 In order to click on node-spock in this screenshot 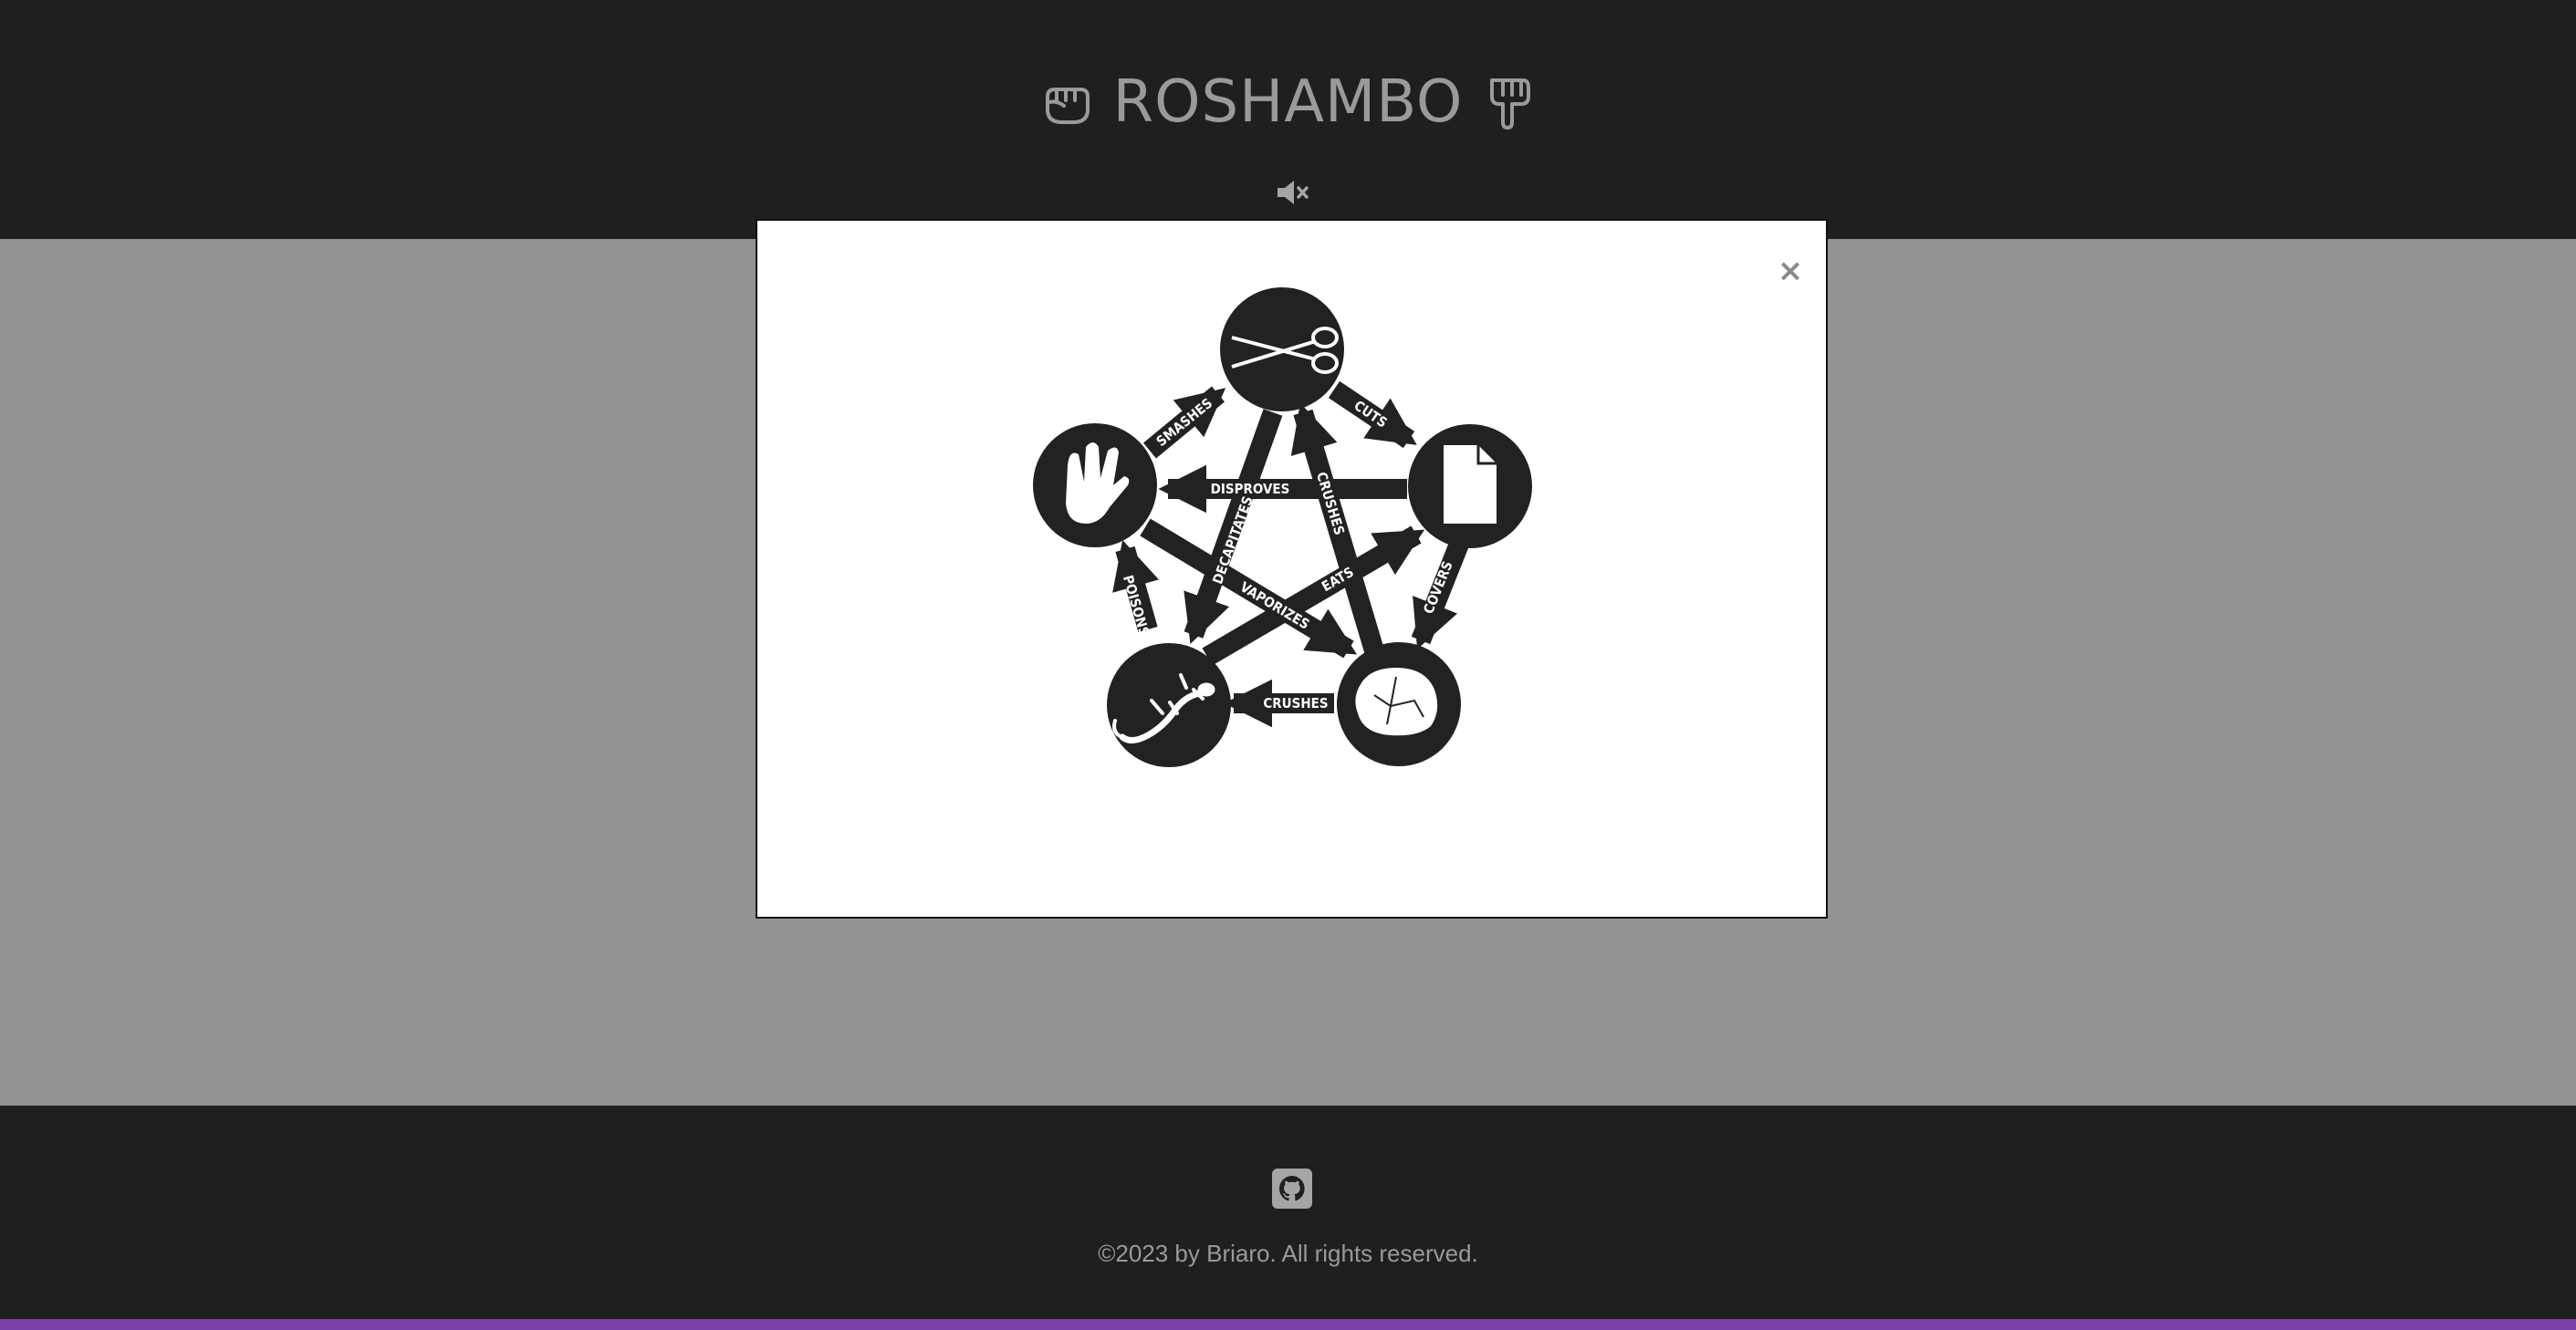, I will do `click(1095, 485)`.